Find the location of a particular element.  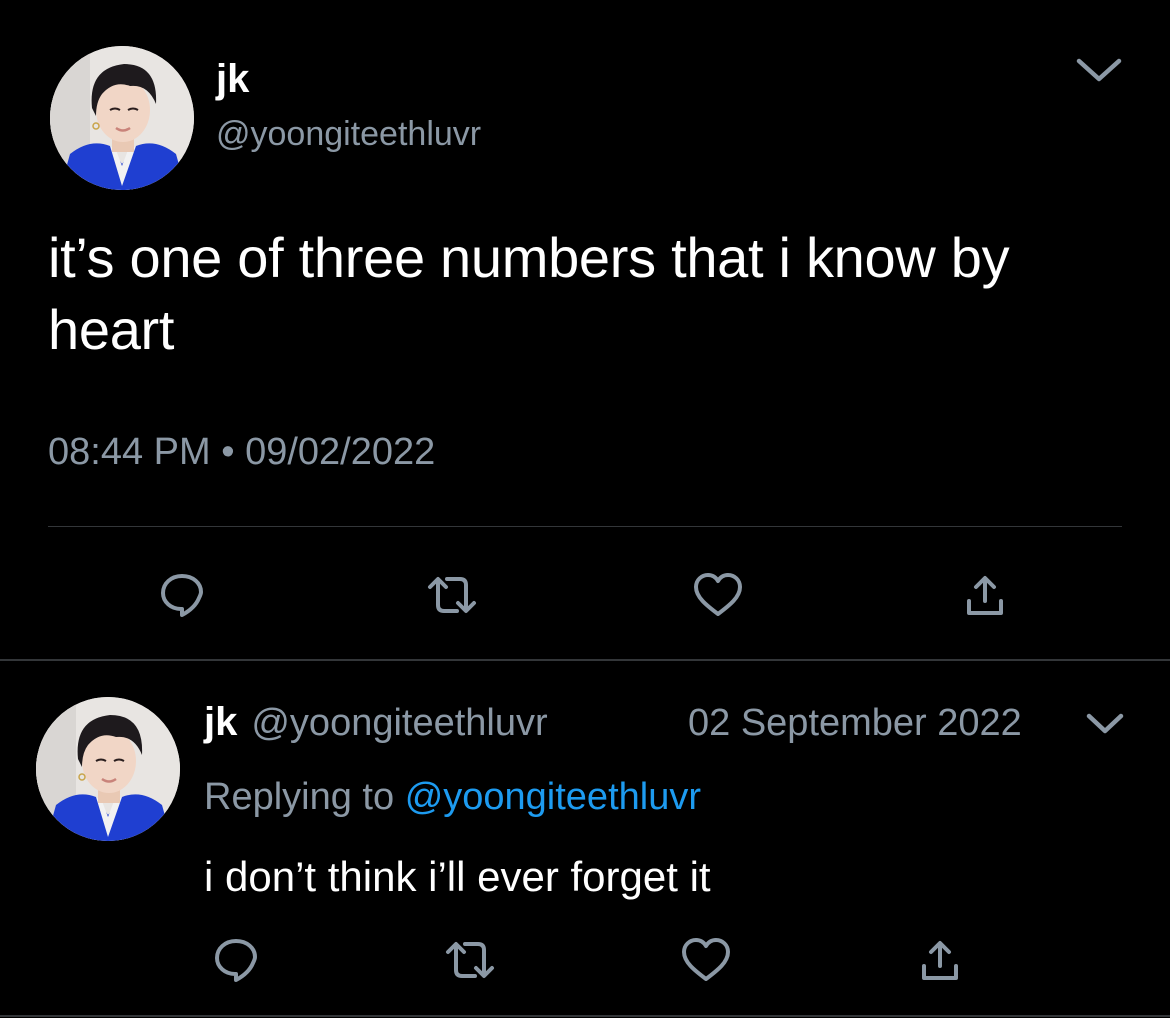

reply-avatar is located at coordinates (108, 769).